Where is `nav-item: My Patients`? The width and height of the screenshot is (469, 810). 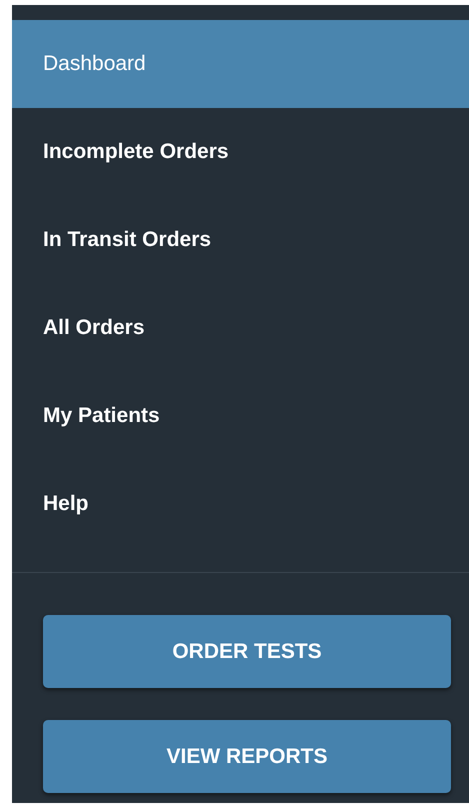
nav-item: My Patients is located at coordinates (240, 416).